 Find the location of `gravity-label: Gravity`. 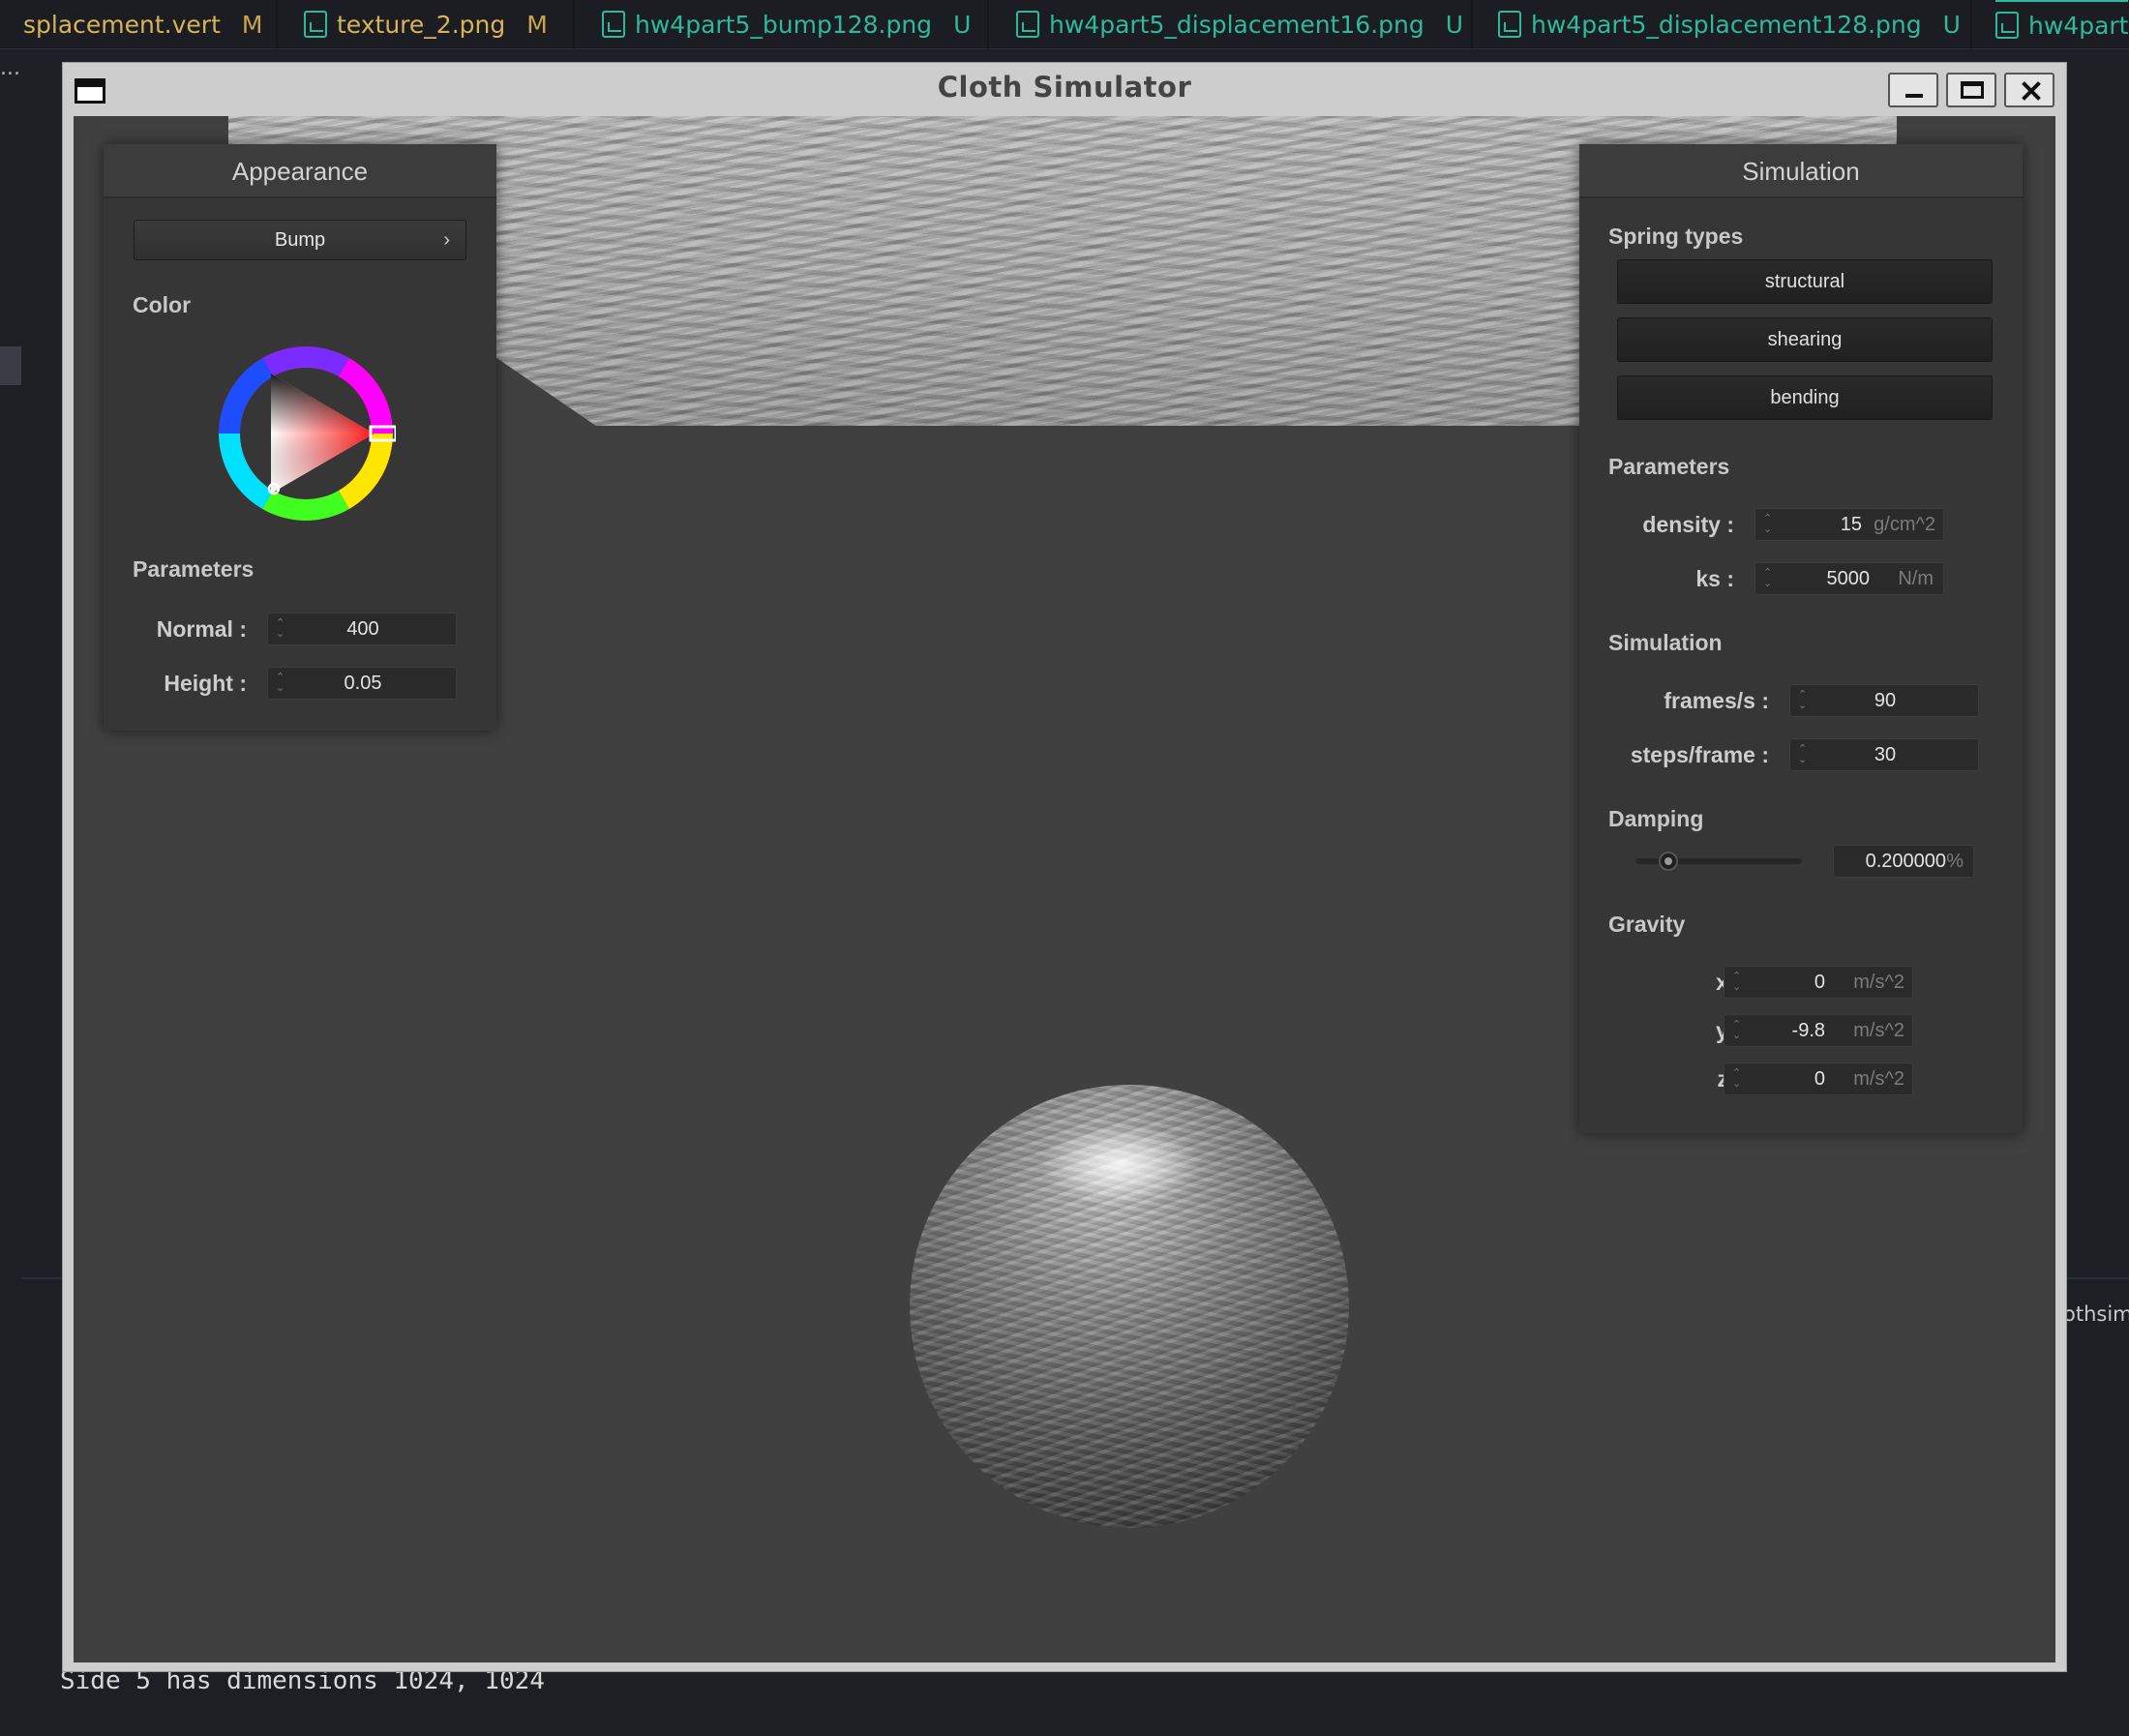

gravity-label: Gravity is located at coordinates (1647, 924).